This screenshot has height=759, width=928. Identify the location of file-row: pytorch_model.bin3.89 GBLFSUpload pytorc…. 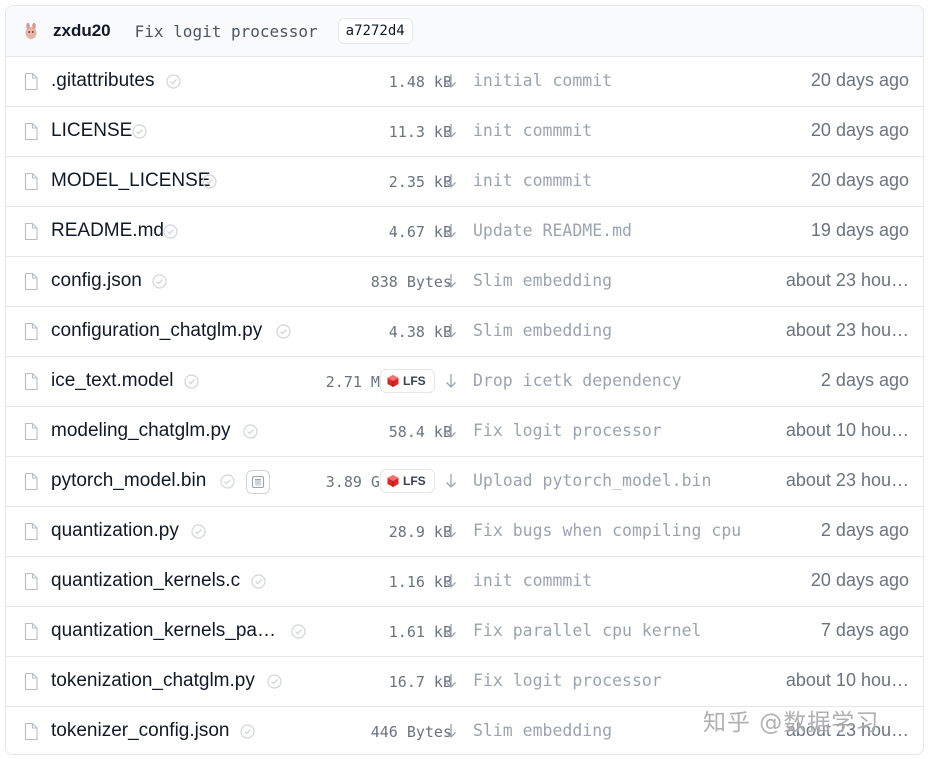
(464, 482).